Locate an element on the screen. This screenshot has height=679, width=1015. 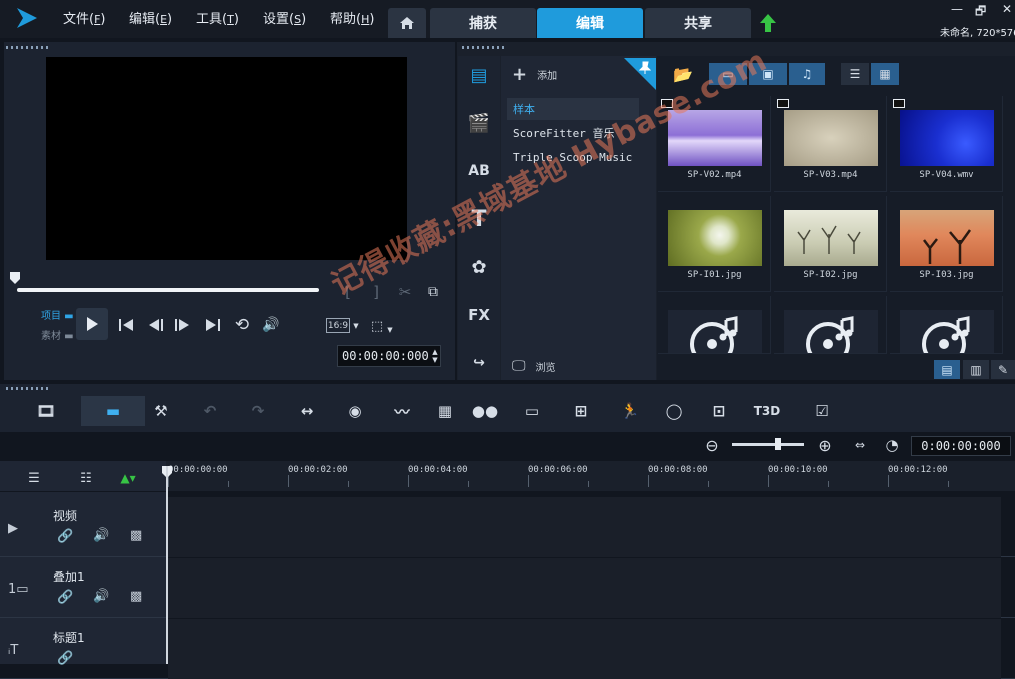
track-name: 视频 is located at coordinates (65, 516).